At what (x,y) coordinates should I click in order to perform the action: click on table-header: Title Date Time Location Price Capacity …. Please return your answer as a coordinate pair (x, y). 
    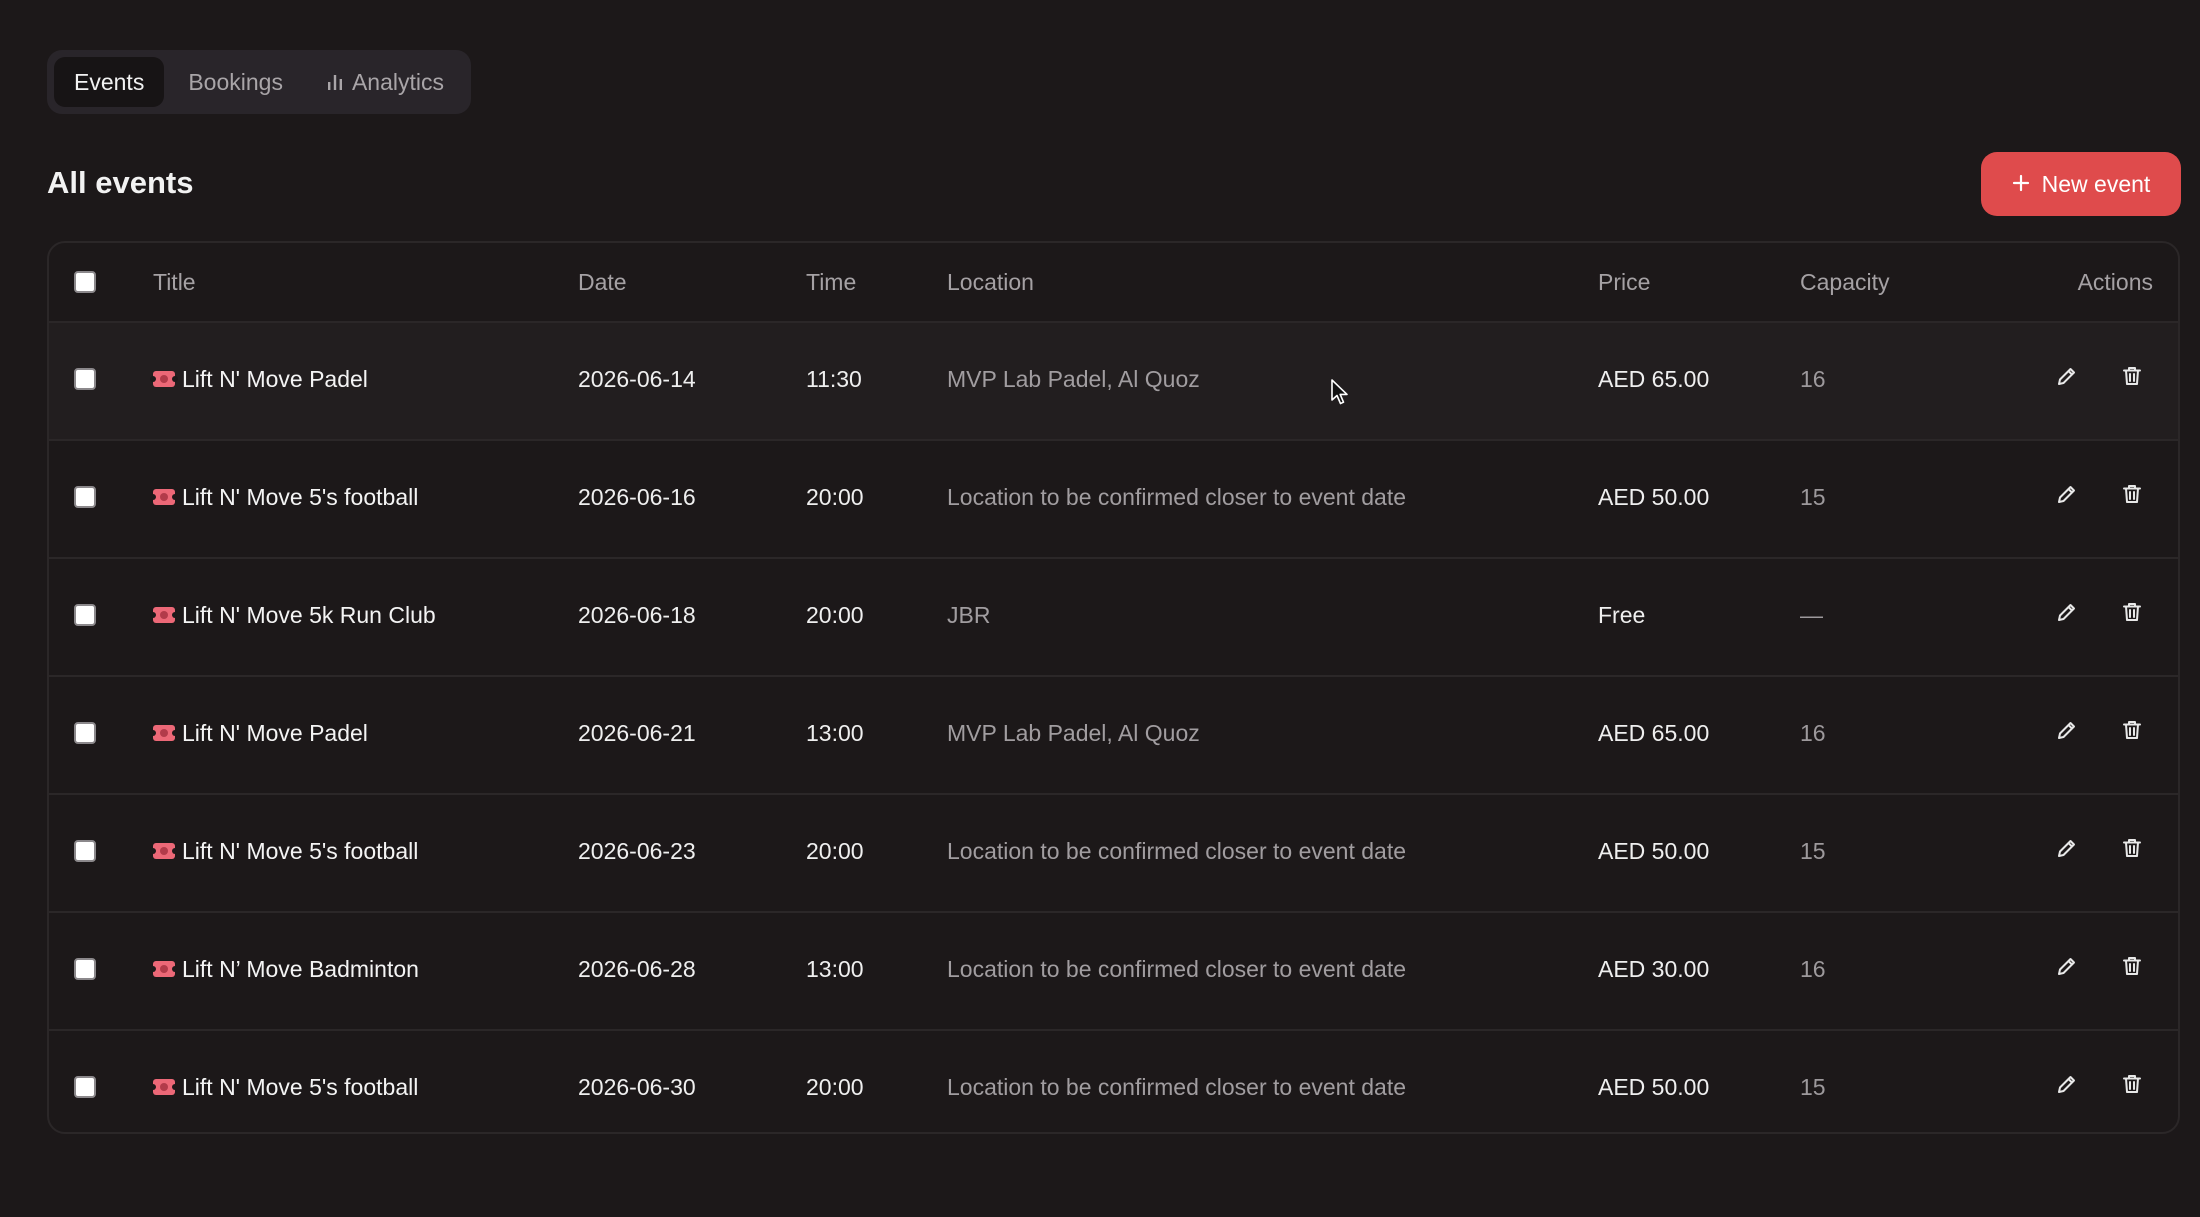
    Looking at the image, I should click on (1113, 283).